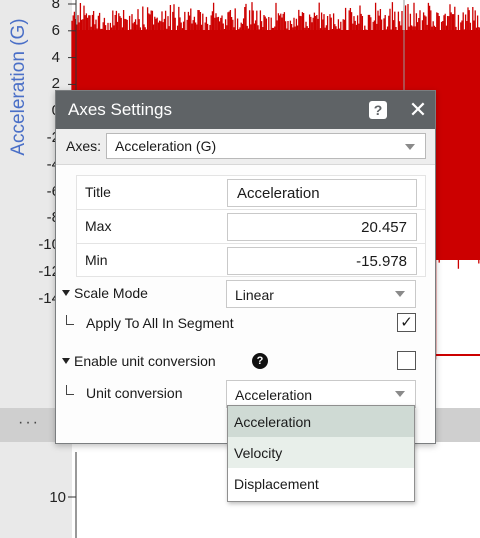 The height and width of the screenshot is (538, 480). I want to click on y-tick-label: -2, so click(53, 137).